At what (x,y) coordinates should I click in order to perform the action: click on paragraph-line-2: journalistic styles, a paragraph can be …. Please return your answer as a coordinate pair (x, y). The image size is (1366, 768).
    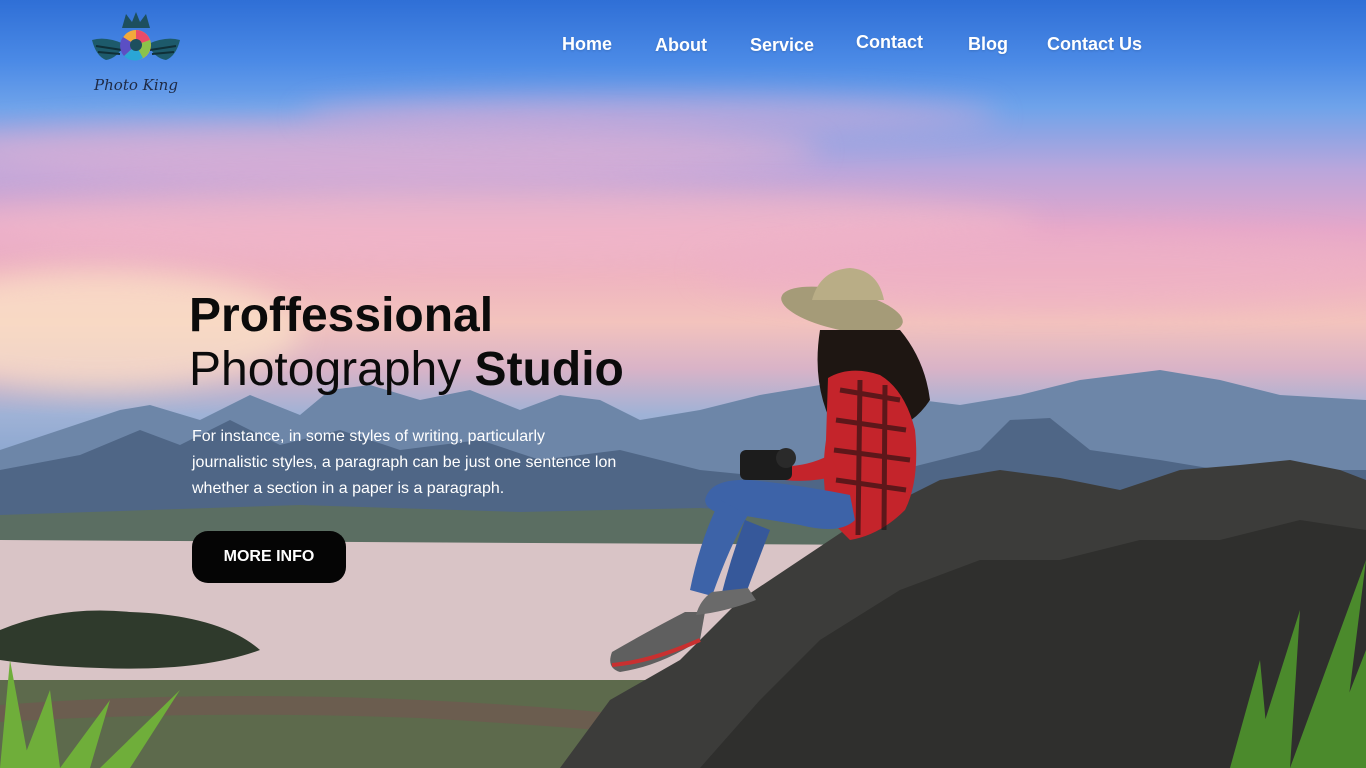
    Looking at the image, I should click on (404, 462).